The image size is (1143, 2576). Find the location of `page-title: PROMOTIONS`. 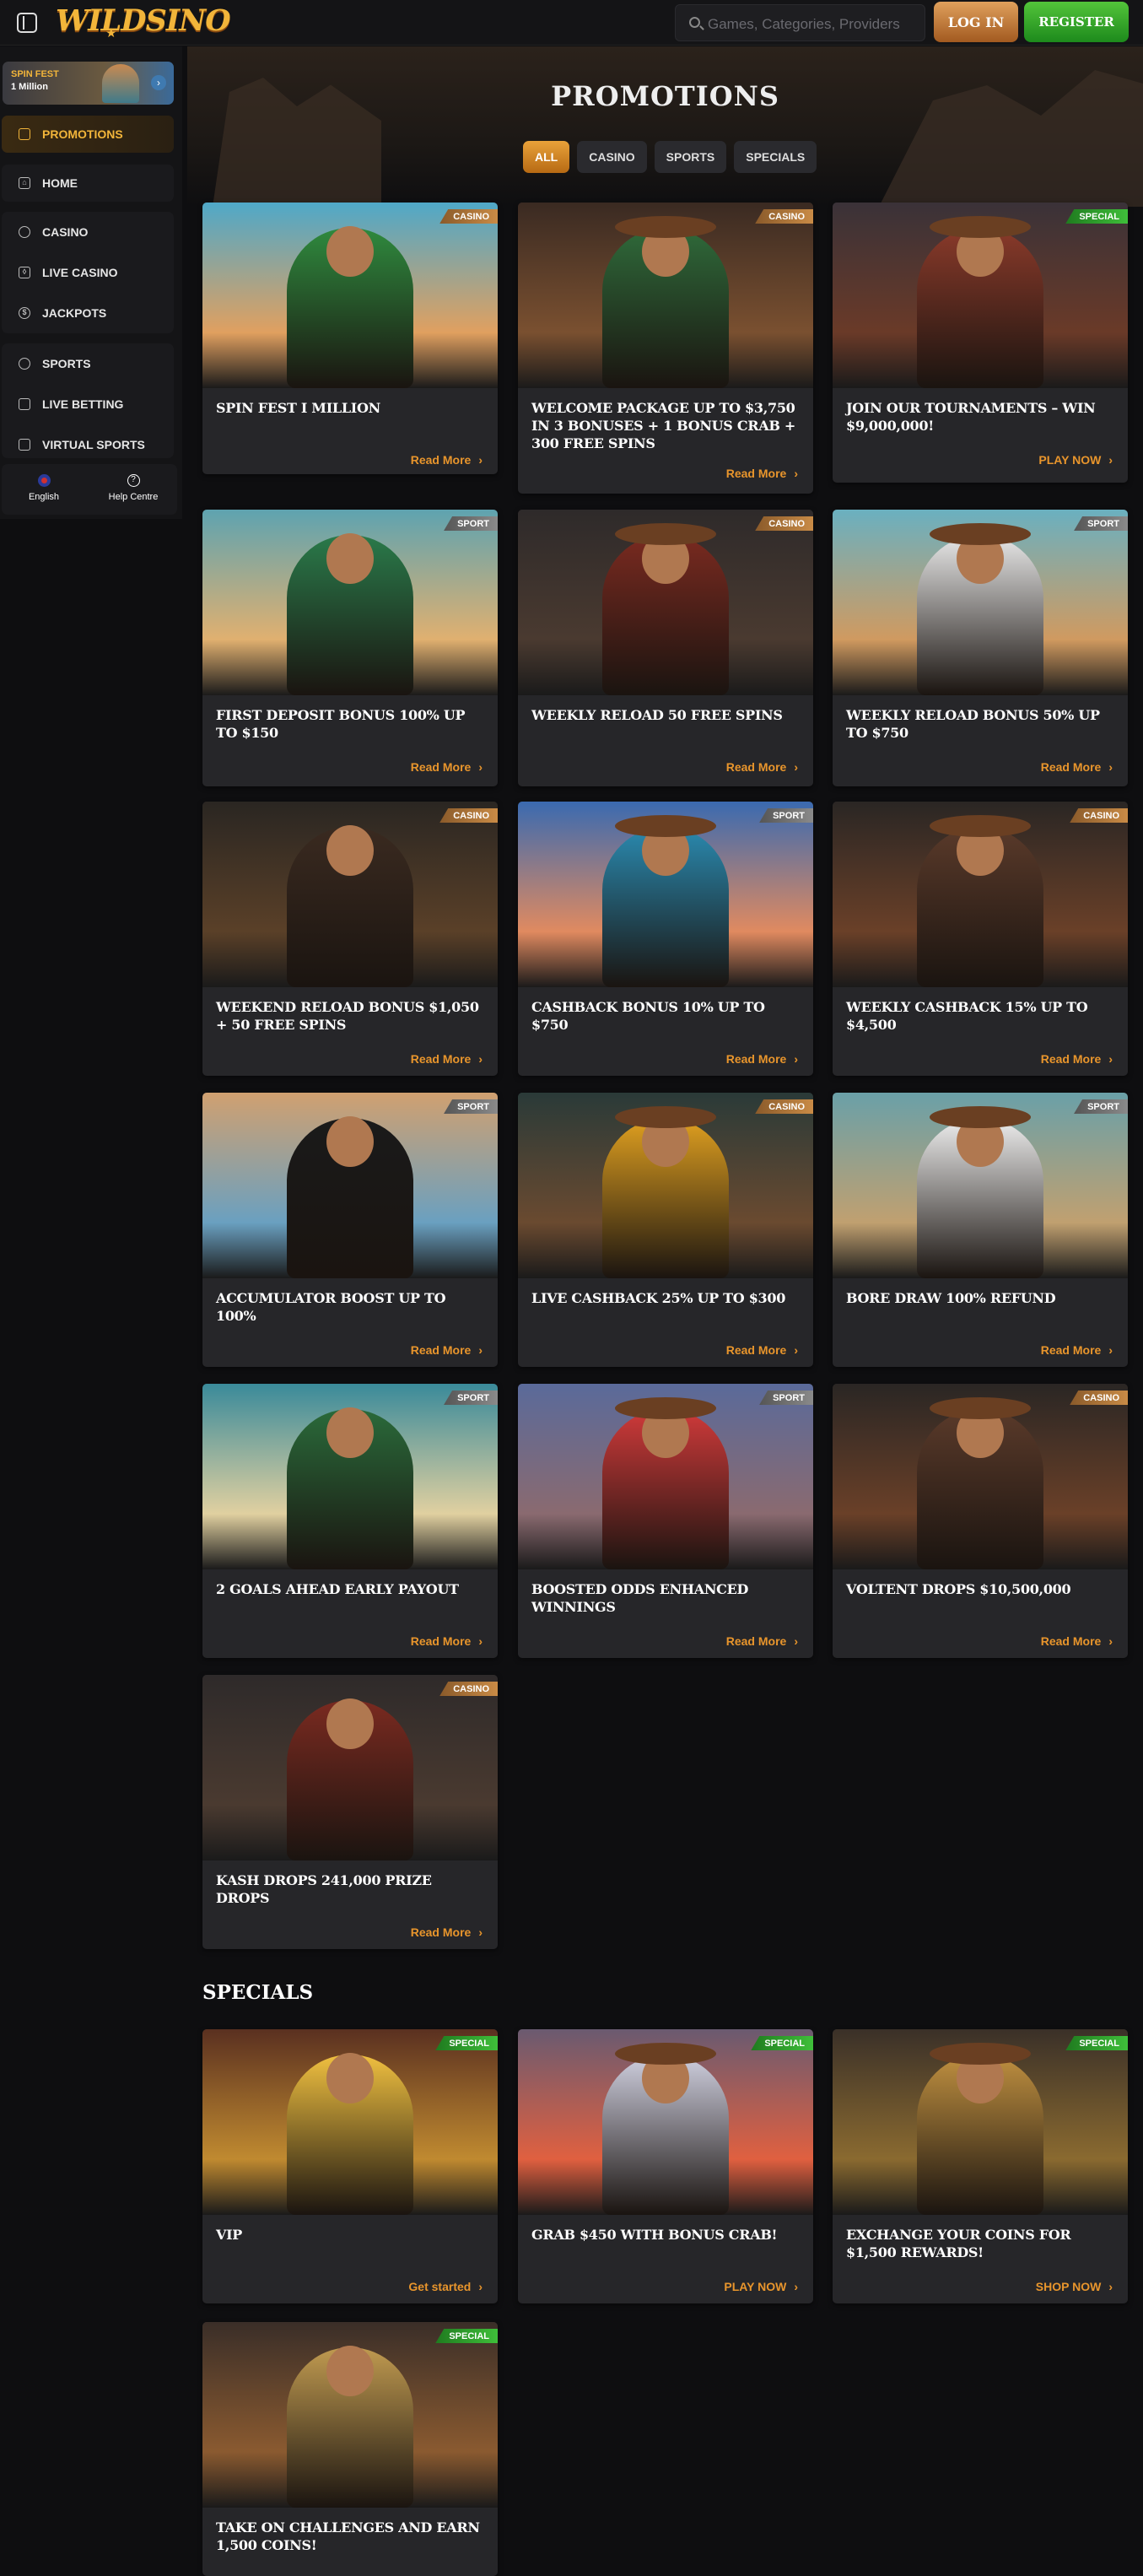

page-title: PROMOTIONS is located at coordinates (665, 96).